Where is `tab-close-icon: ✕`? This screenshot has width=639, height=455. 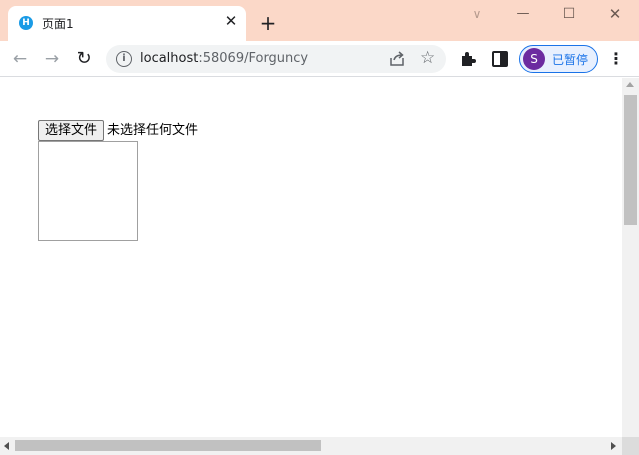 tab-close-icon: ✕ is located at coordinates (231, 21).